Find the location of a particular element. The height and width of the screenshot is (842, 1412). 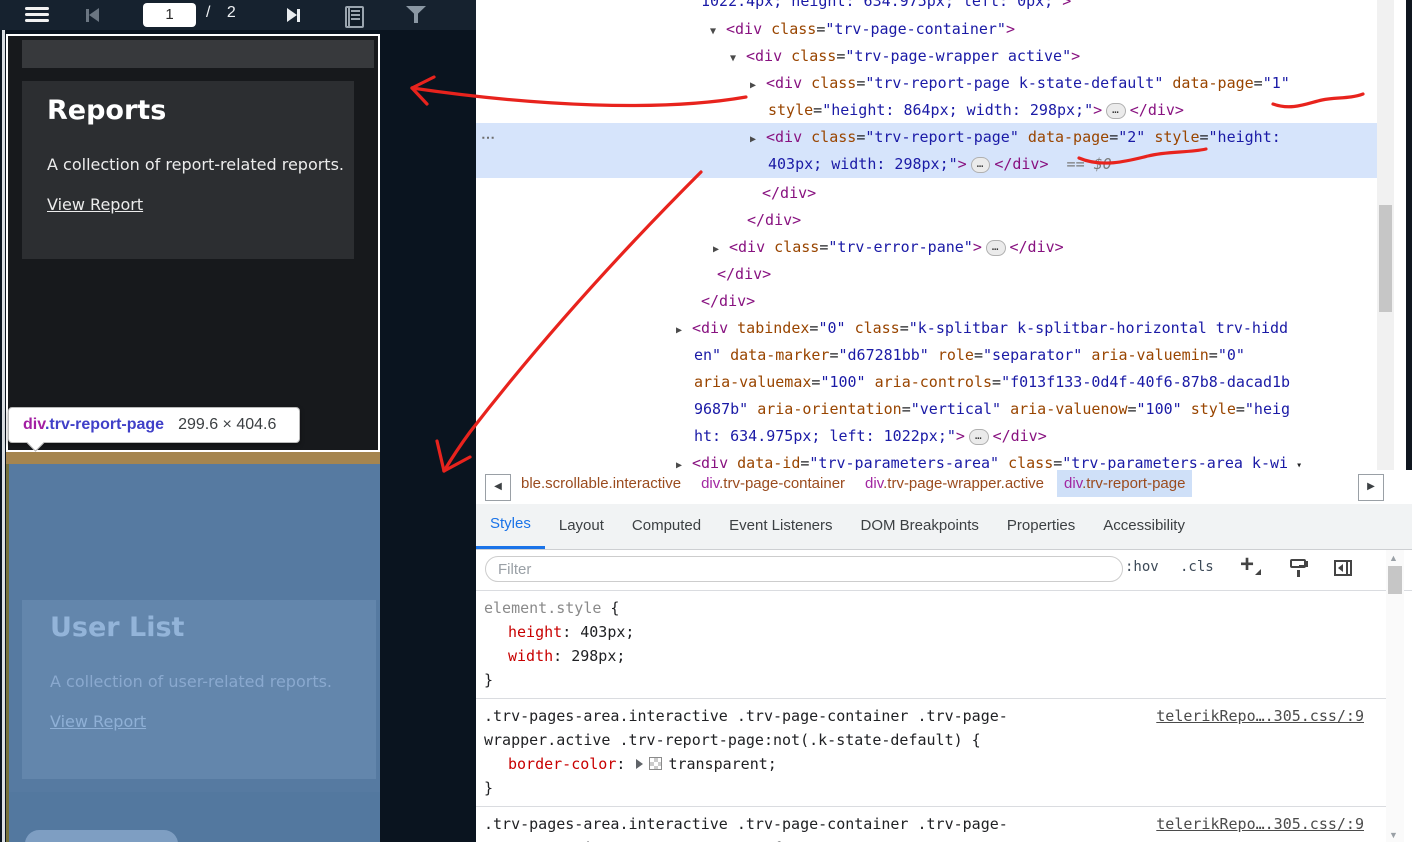

styles-filter-input is located at coordinates (804, 569).